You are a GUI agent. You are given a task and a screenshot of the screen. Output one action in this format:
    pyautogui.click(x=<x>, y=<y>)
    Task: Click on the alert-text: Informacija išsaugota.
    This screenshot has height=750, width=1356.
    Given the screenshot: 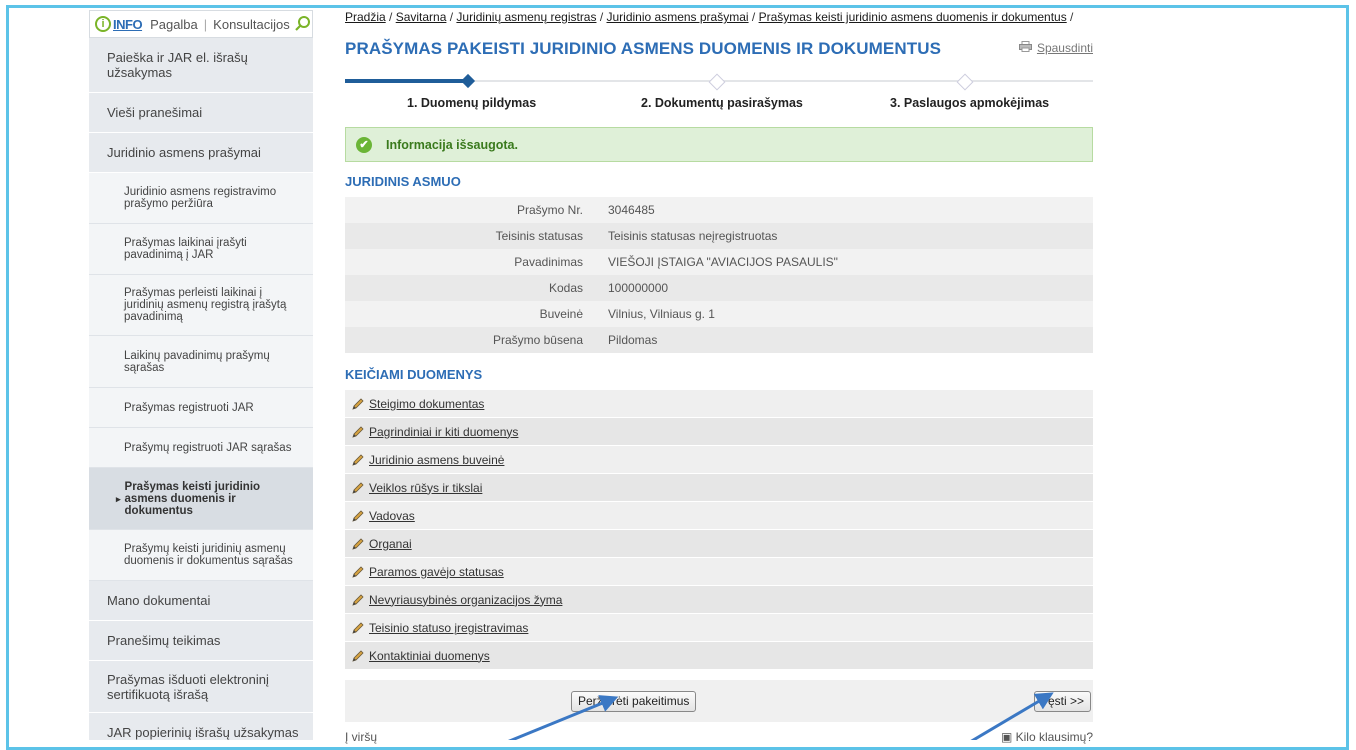 What is the action you would take?
    pyautogui.click(x=452, y=144)
    